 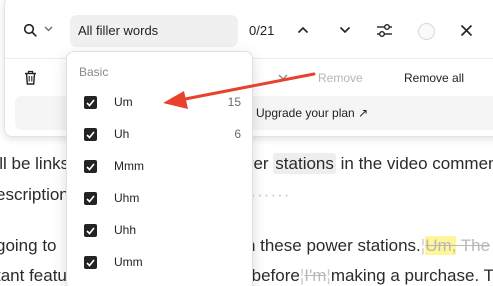 What do you see at coordinates (127, 198) in the screenshot?
I see `option-label: Uhm` at bounding box center [127, 198].